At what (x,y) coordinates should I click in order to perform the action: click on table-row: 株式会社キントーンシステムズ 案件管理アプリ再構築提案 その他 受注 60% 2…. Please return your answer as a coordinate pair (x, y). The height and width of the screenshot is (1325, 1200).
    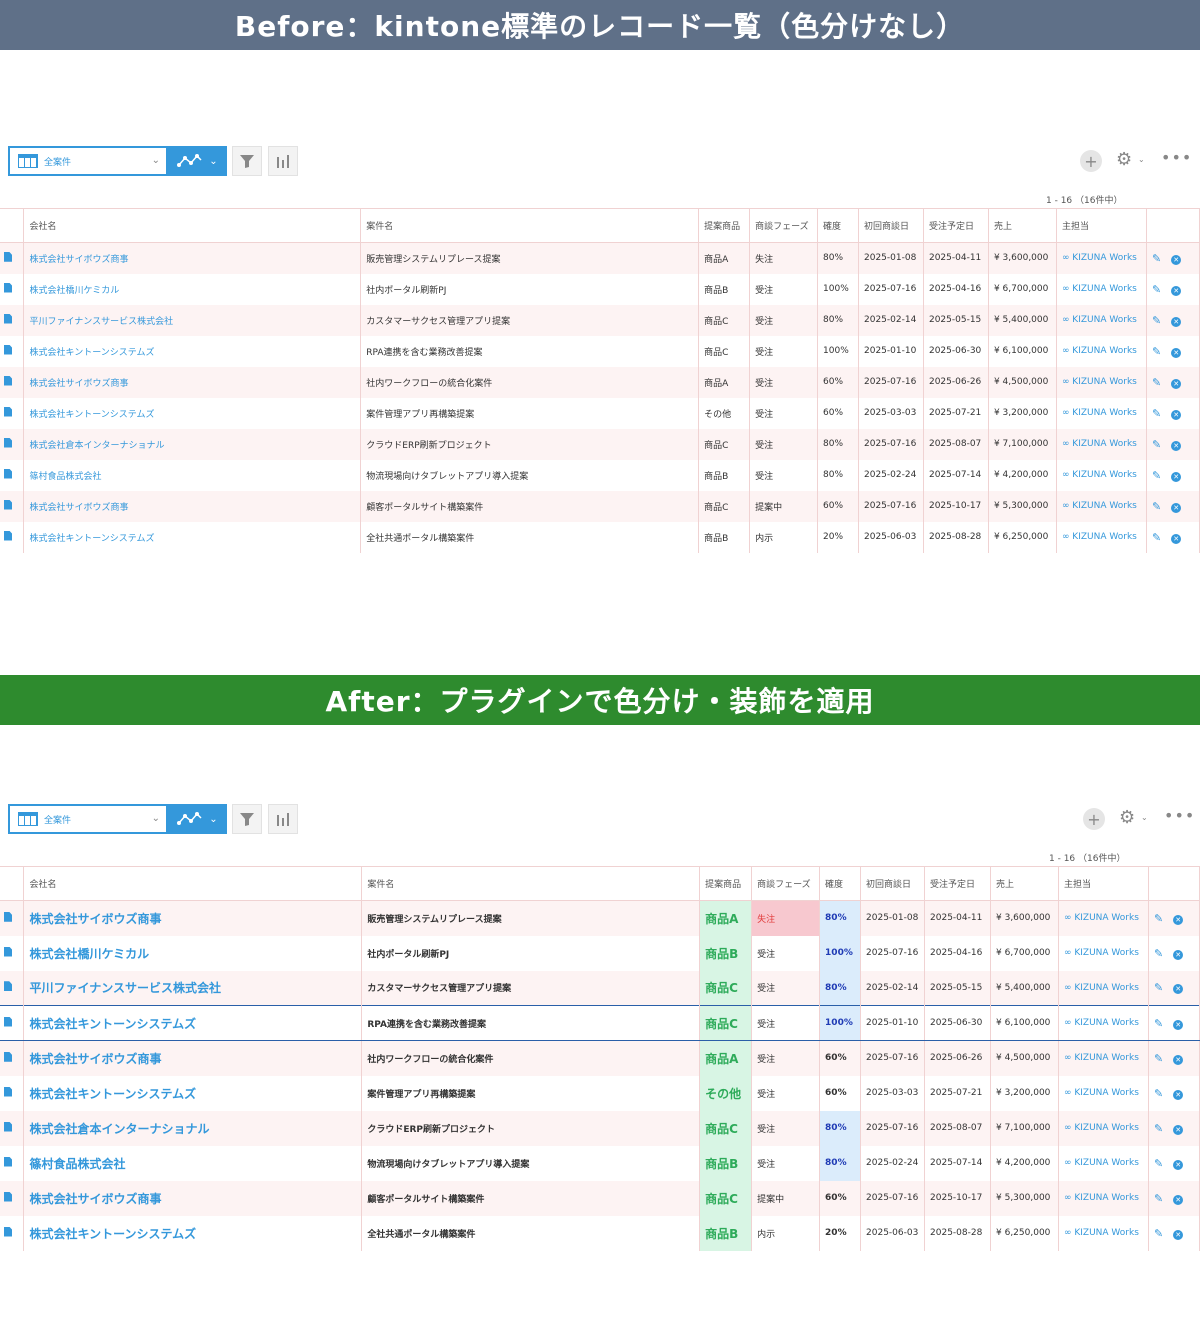
    Looking at the image, I should click on (600, 1093).